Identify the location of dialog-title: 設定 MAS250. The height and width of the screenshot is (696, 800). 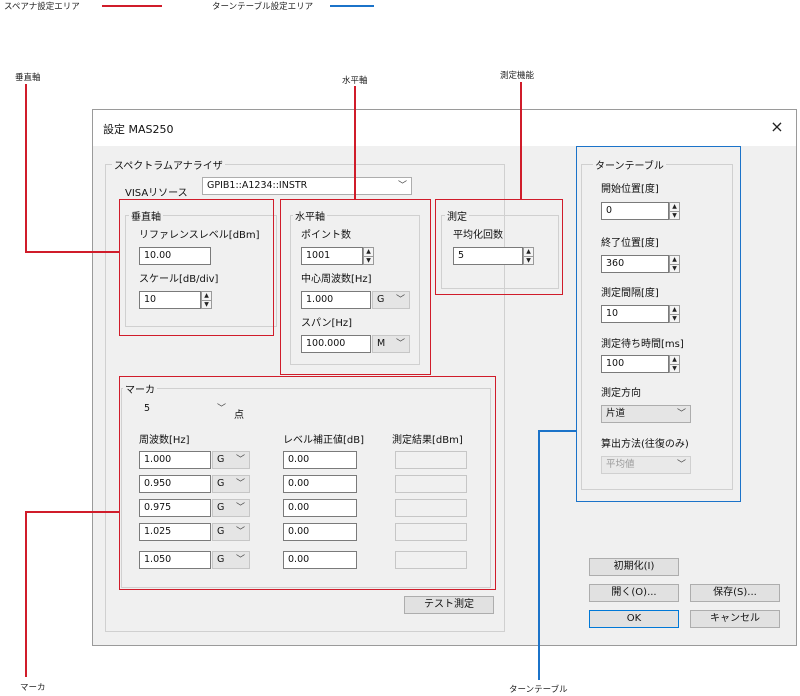
(138, 129).